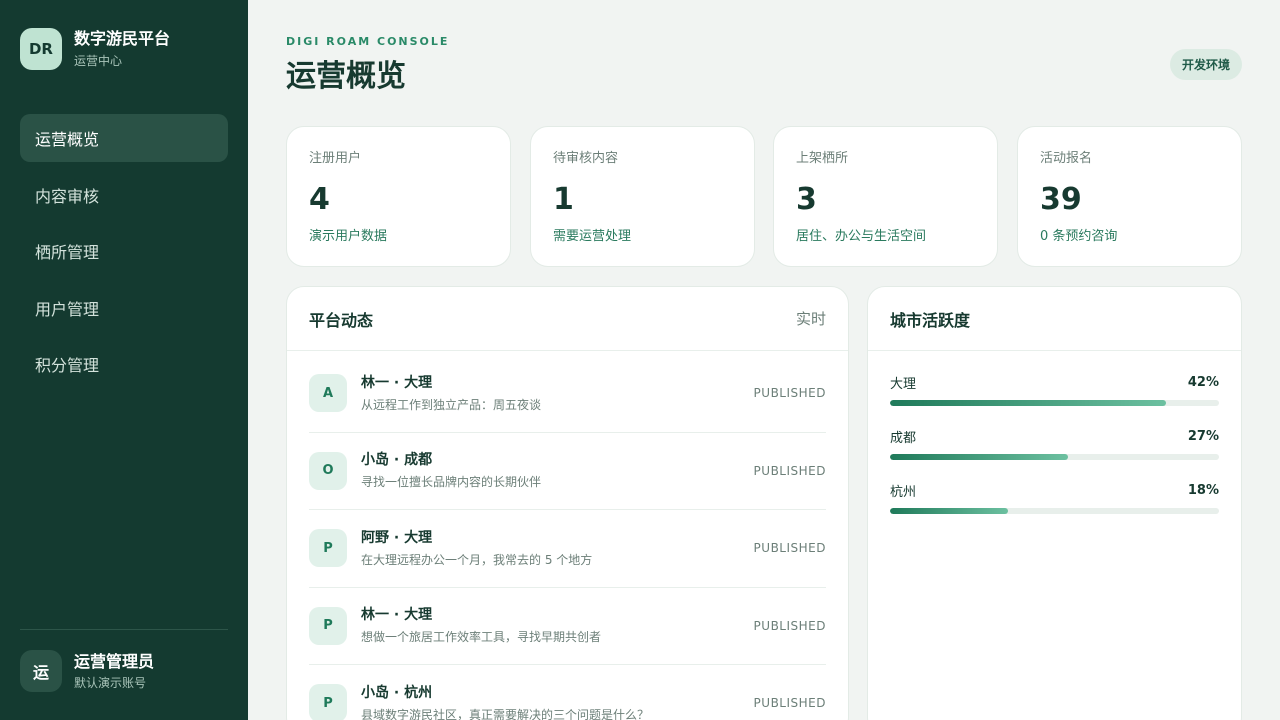 The width and height of the screenshot is (1280, 720). I want to click on card-title: 城市活跃度, so click(930, 320).